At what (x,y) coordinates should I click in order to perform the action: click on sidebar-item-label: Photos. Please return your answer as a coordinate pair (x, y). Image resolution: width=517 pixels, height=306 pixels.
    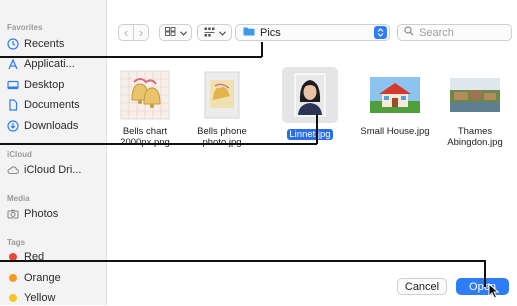
    Looking at the image, I should click on (41, 214).